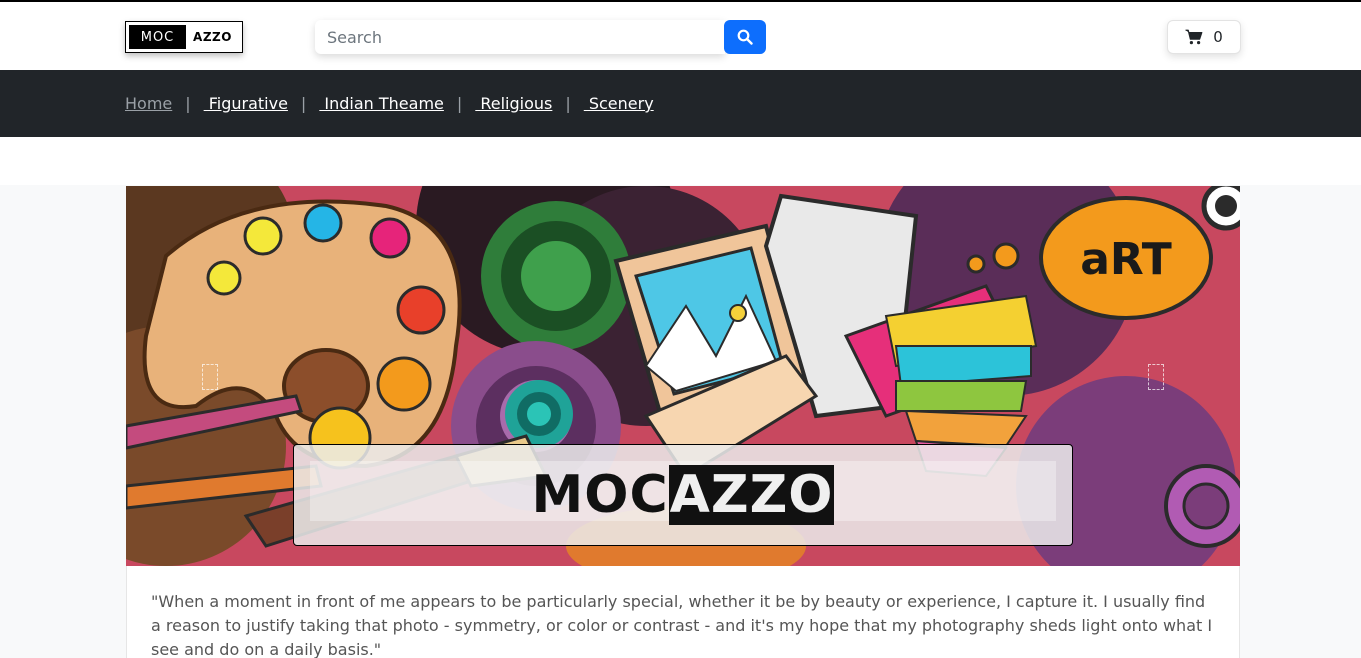  I want to click on hero-caption-box: MOC AZZO, so click(683, 495).